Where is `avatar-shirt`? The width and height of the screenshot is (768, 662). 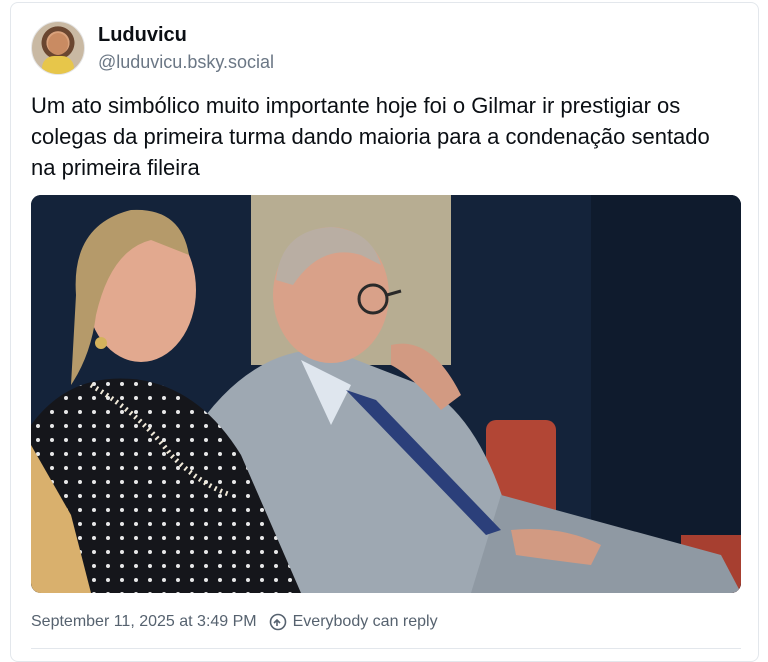
avatar-shirt is located at coordinates (58, 65).